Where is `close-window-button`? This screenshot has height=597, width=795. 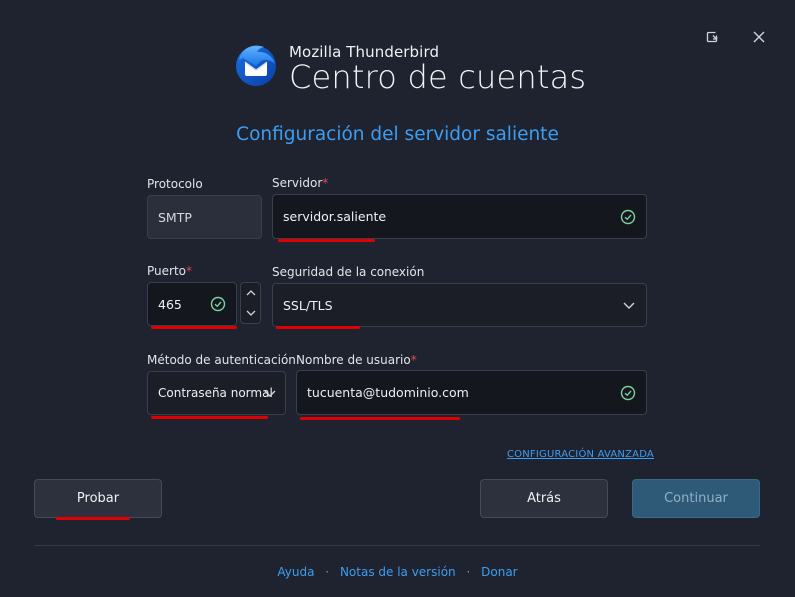
close-window-button is located at coordinates (759, 37).